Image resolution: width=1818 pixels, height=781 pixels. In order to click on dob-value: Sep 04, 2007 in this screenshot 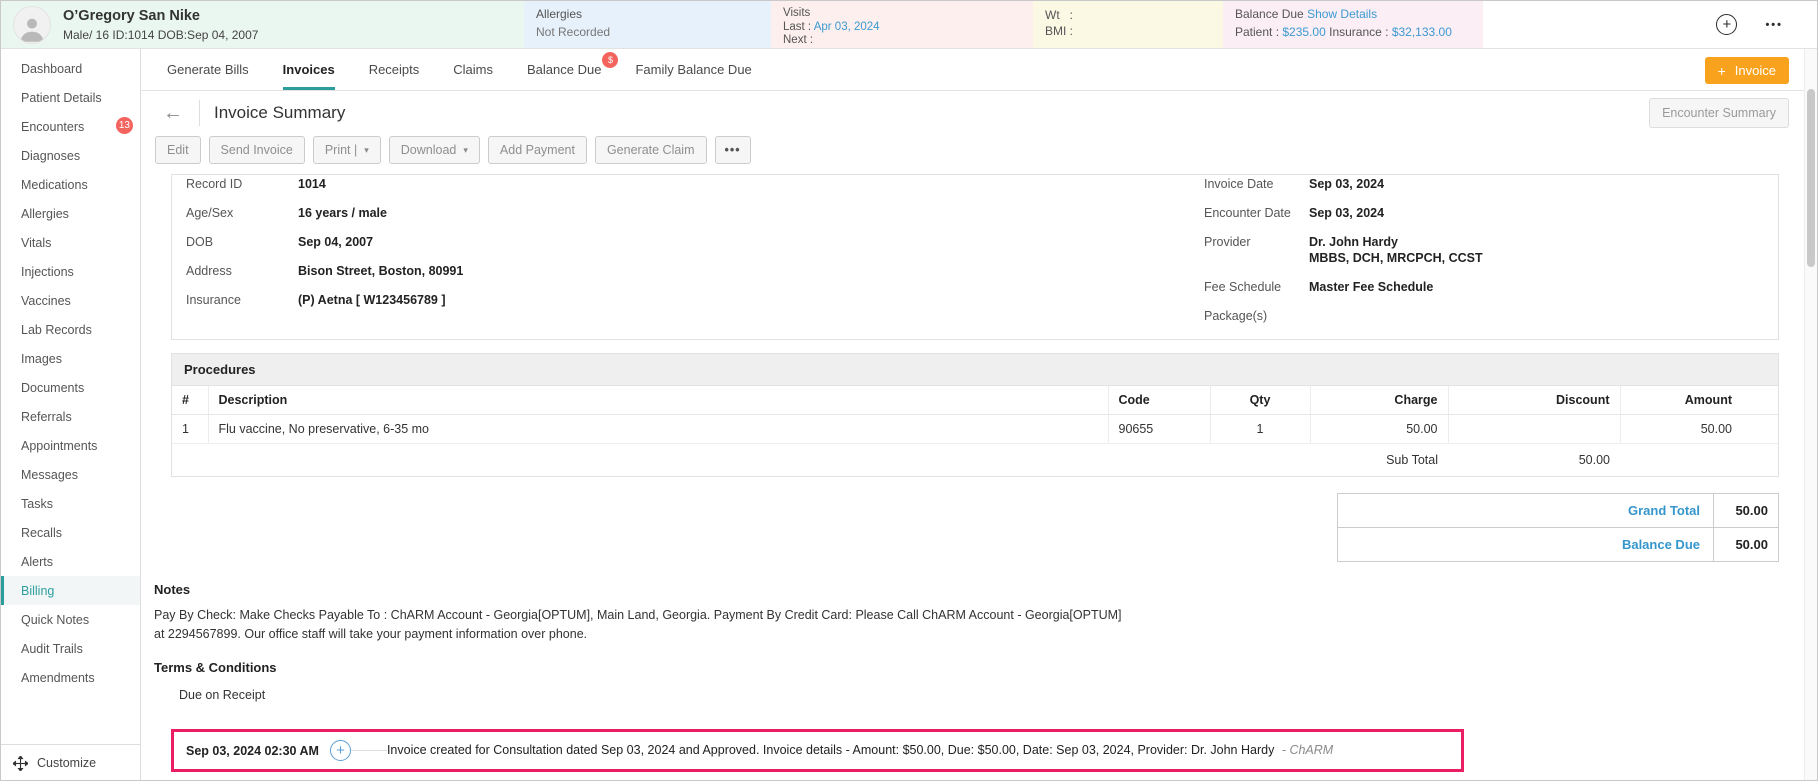, I will do `click(336, 241)`.